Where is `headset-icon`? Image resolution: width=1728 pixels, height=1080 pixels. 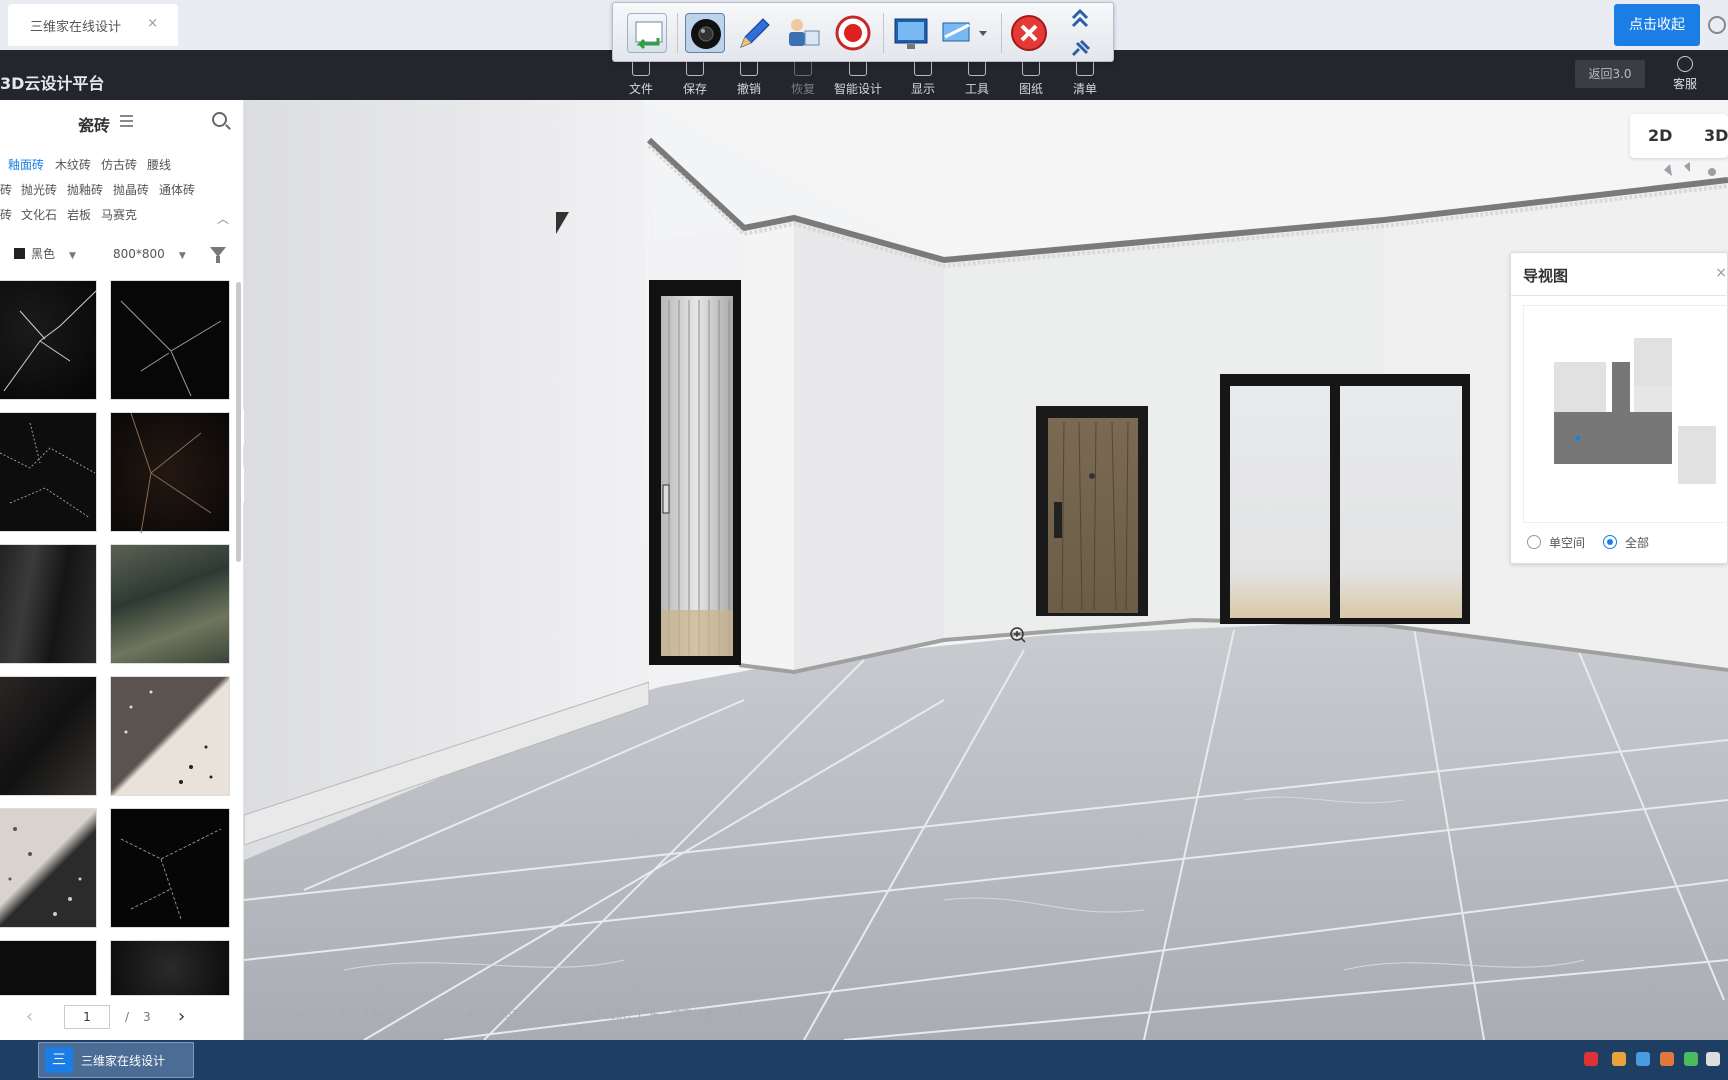 headset-icon is located at coordinates (1685, 64).